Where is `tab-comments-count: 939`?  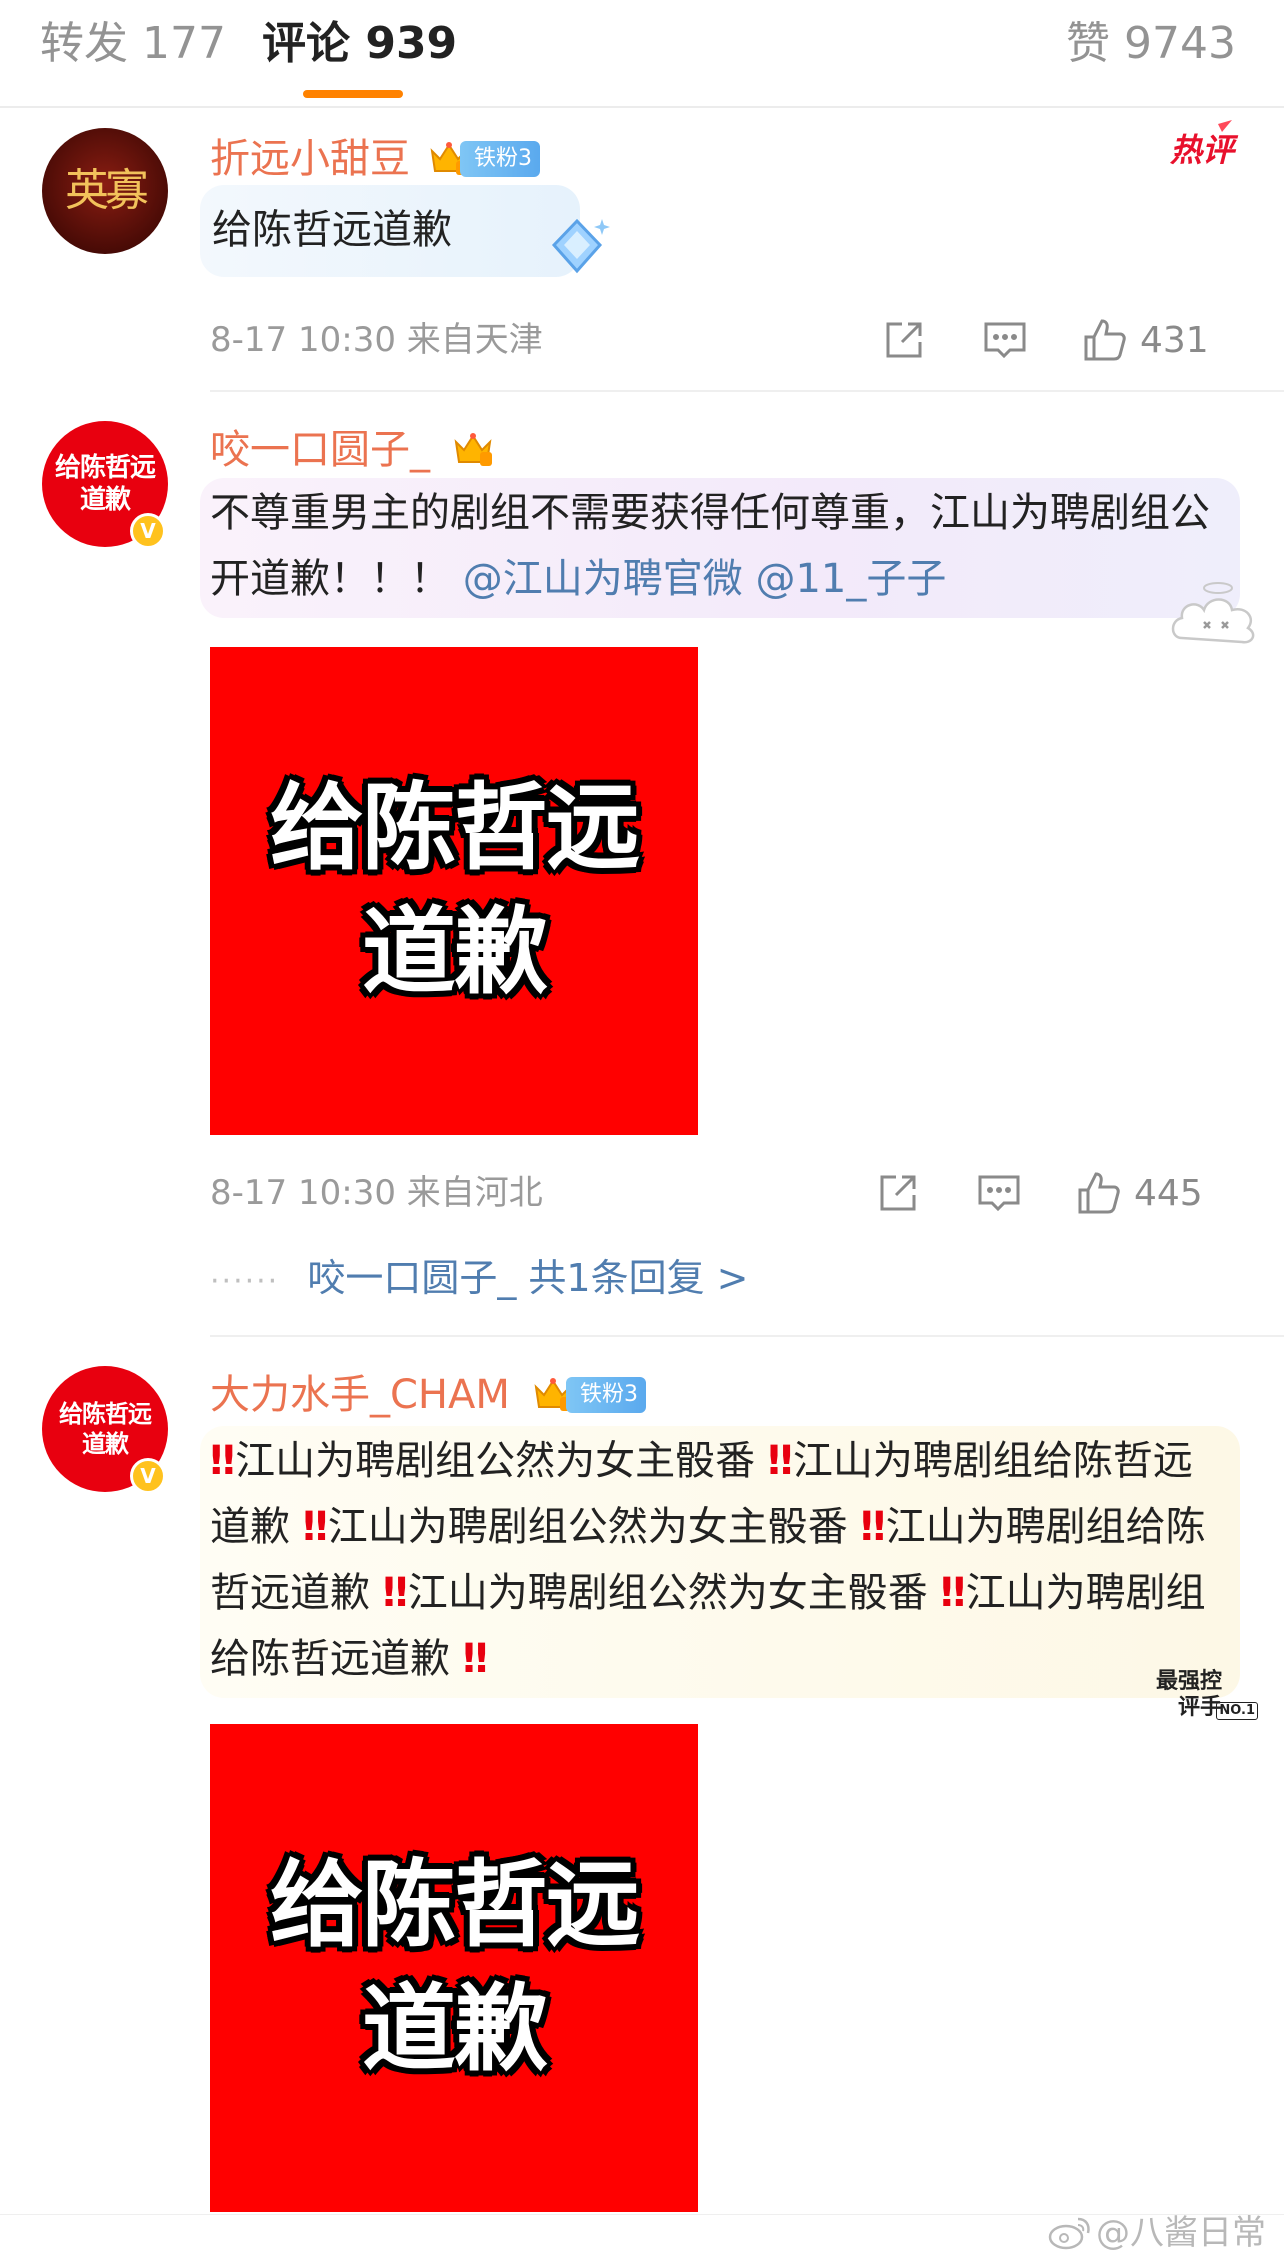 tab-comments-count: 939 is located at coordinates (411, 43).